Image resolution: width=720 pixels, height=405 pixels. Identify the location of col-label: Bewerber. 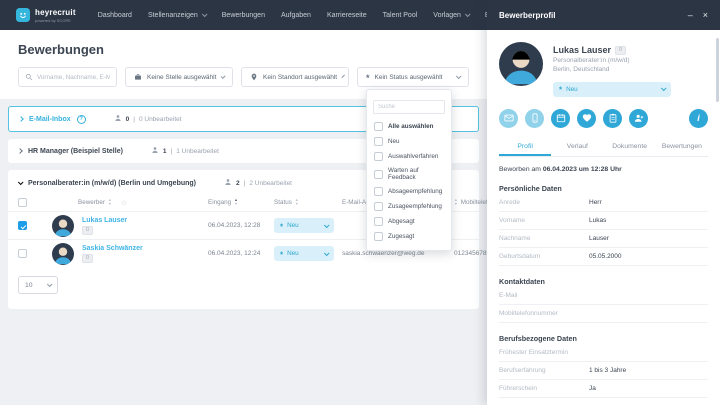
(91, 202).